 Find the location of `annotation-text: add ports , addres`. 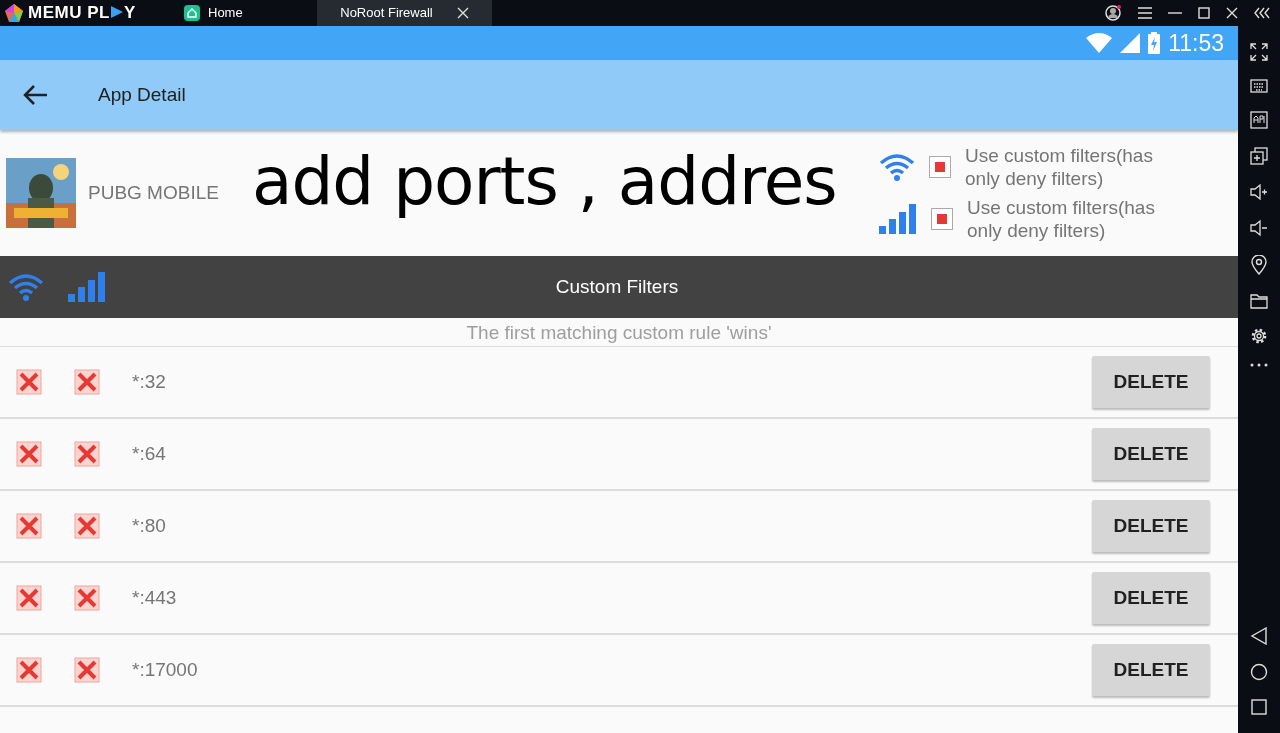

annotation-text: add ports , addres is located at coordinates (544, 182).